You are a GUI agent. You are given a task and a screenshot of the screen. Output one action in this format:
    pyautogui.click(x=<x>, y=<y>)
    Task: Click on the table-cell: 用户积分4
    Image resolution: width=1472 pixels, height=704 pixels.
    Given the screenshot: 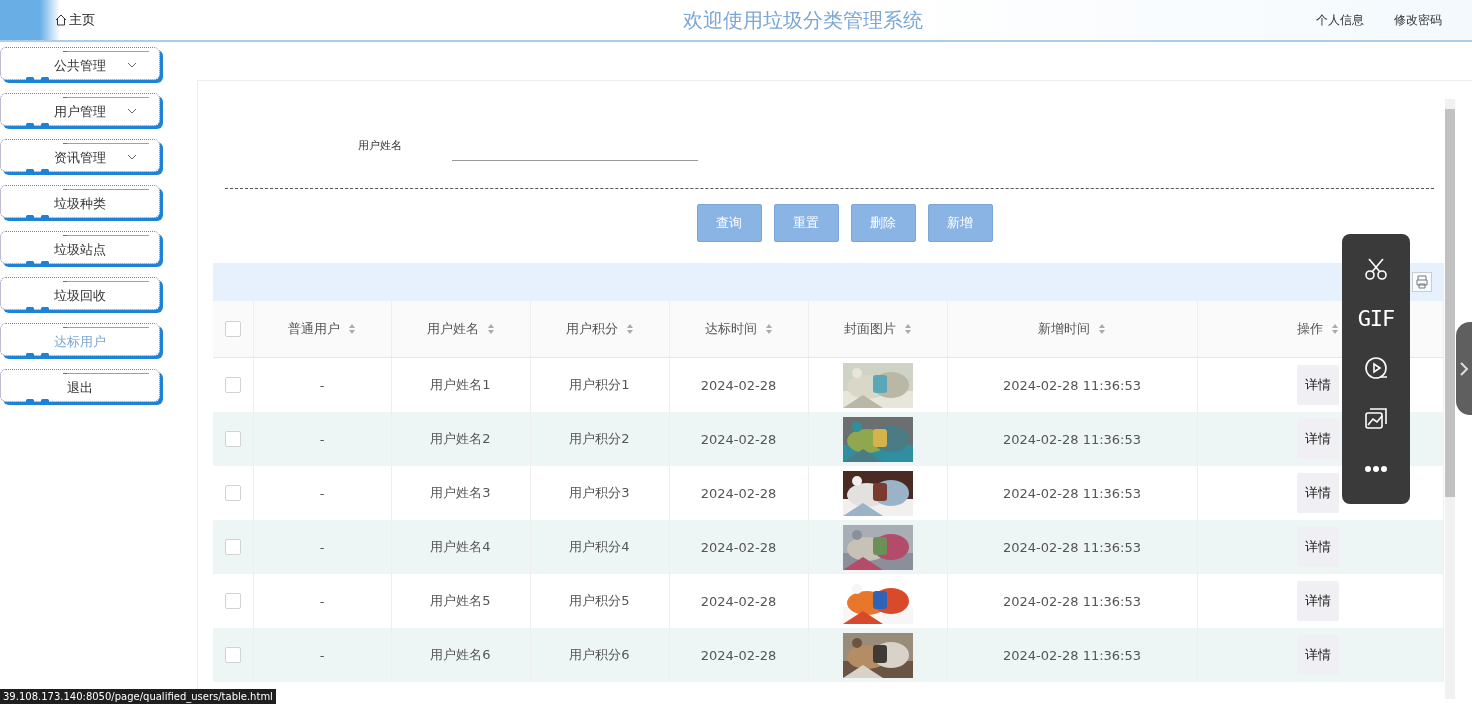 What is the action you would take?
    pyautogui.click(x=599, y=547)
    